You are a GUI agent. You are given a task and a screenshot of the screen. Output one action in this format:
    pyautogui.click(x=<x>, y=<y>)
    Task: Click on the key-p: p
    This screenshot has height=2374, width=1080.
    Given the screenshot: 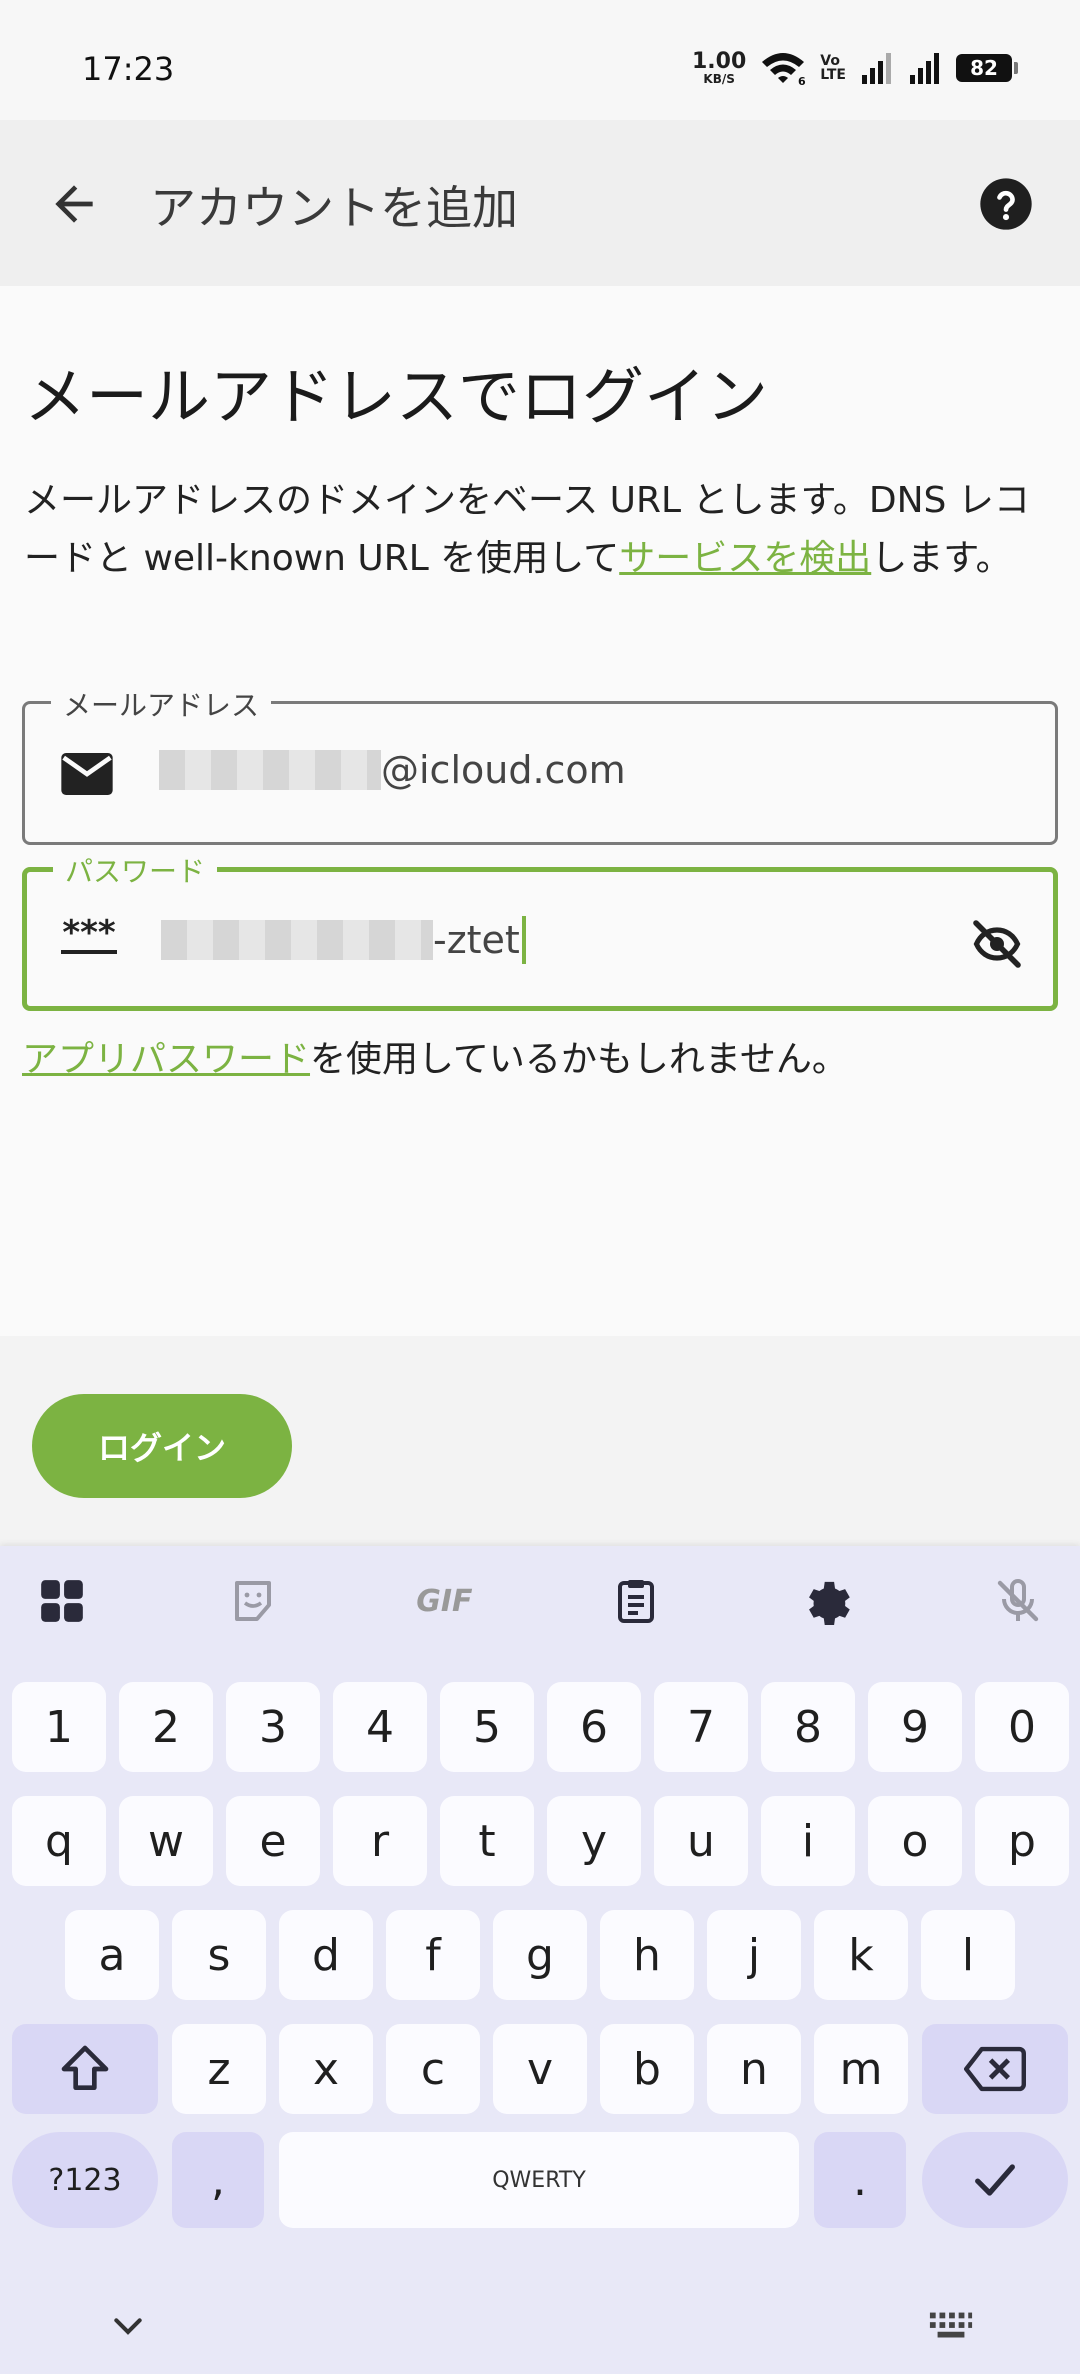 What is the action you would take?
    pyautogui.click(x=1022, y=1841)
    